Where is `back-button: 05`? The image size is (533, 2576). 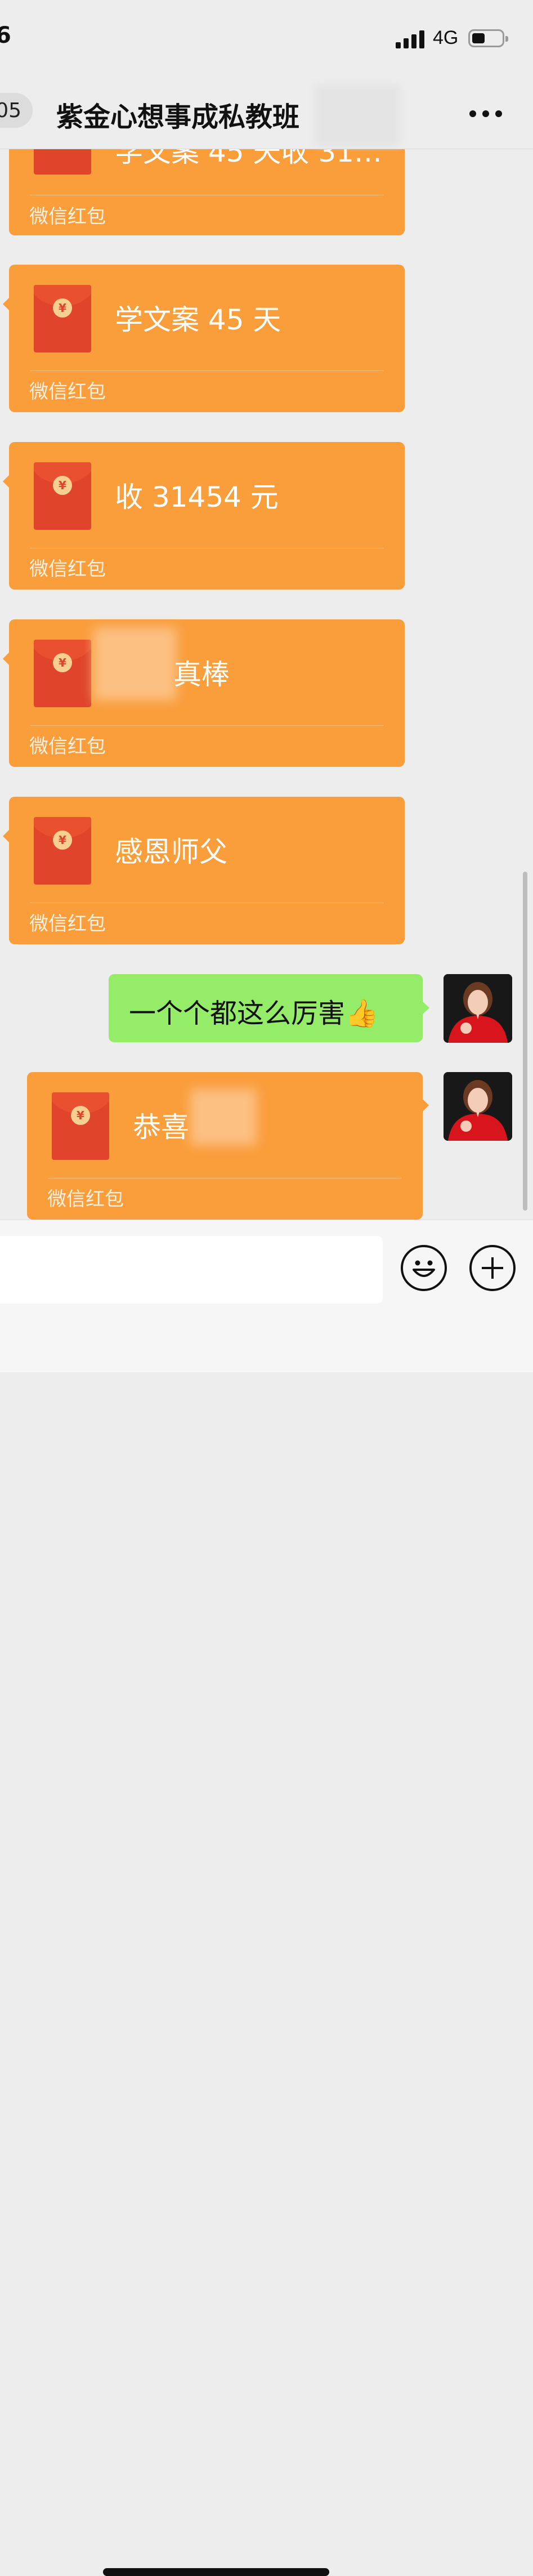 back-button: 05 is located at coordinates (16, 110).